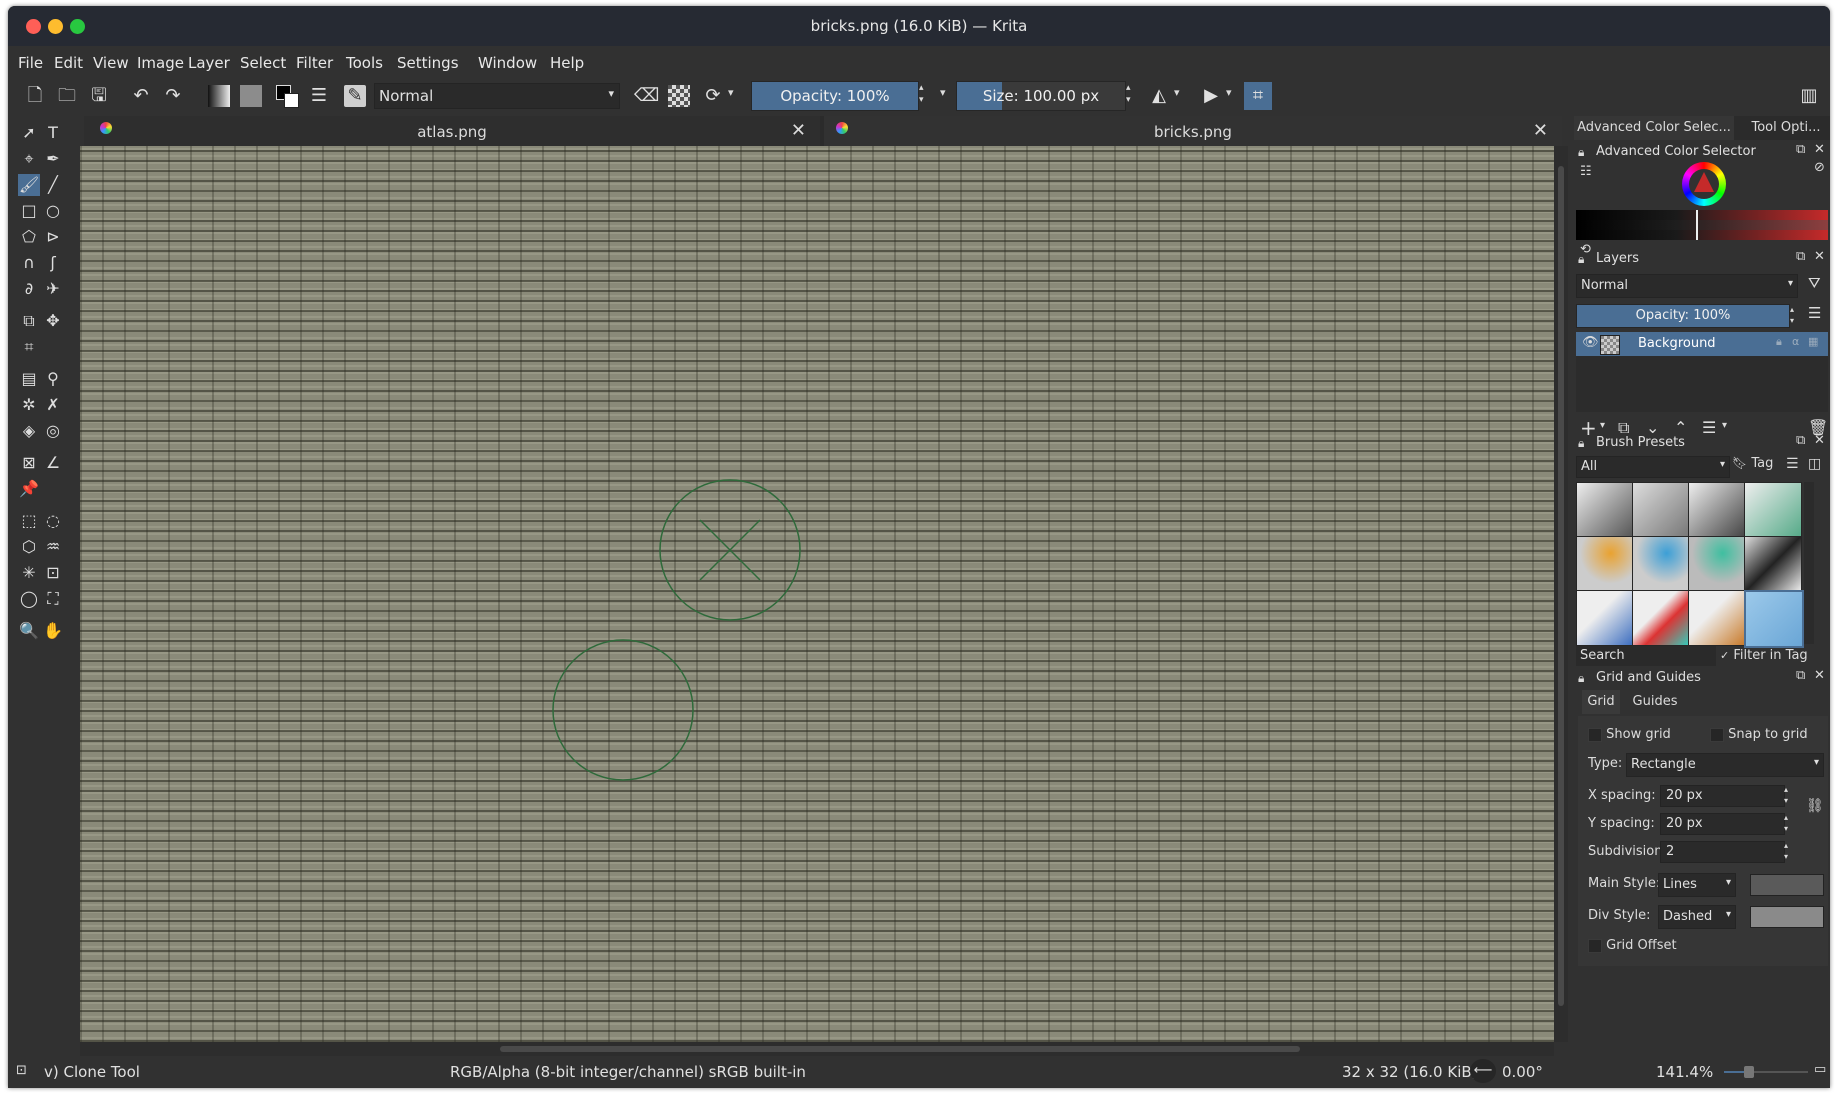  What do you see at coordinates (1757, 466) in the screenshot?
I see `tag-button: 🔖︎ Tag` at bounding box center [1757, 466].